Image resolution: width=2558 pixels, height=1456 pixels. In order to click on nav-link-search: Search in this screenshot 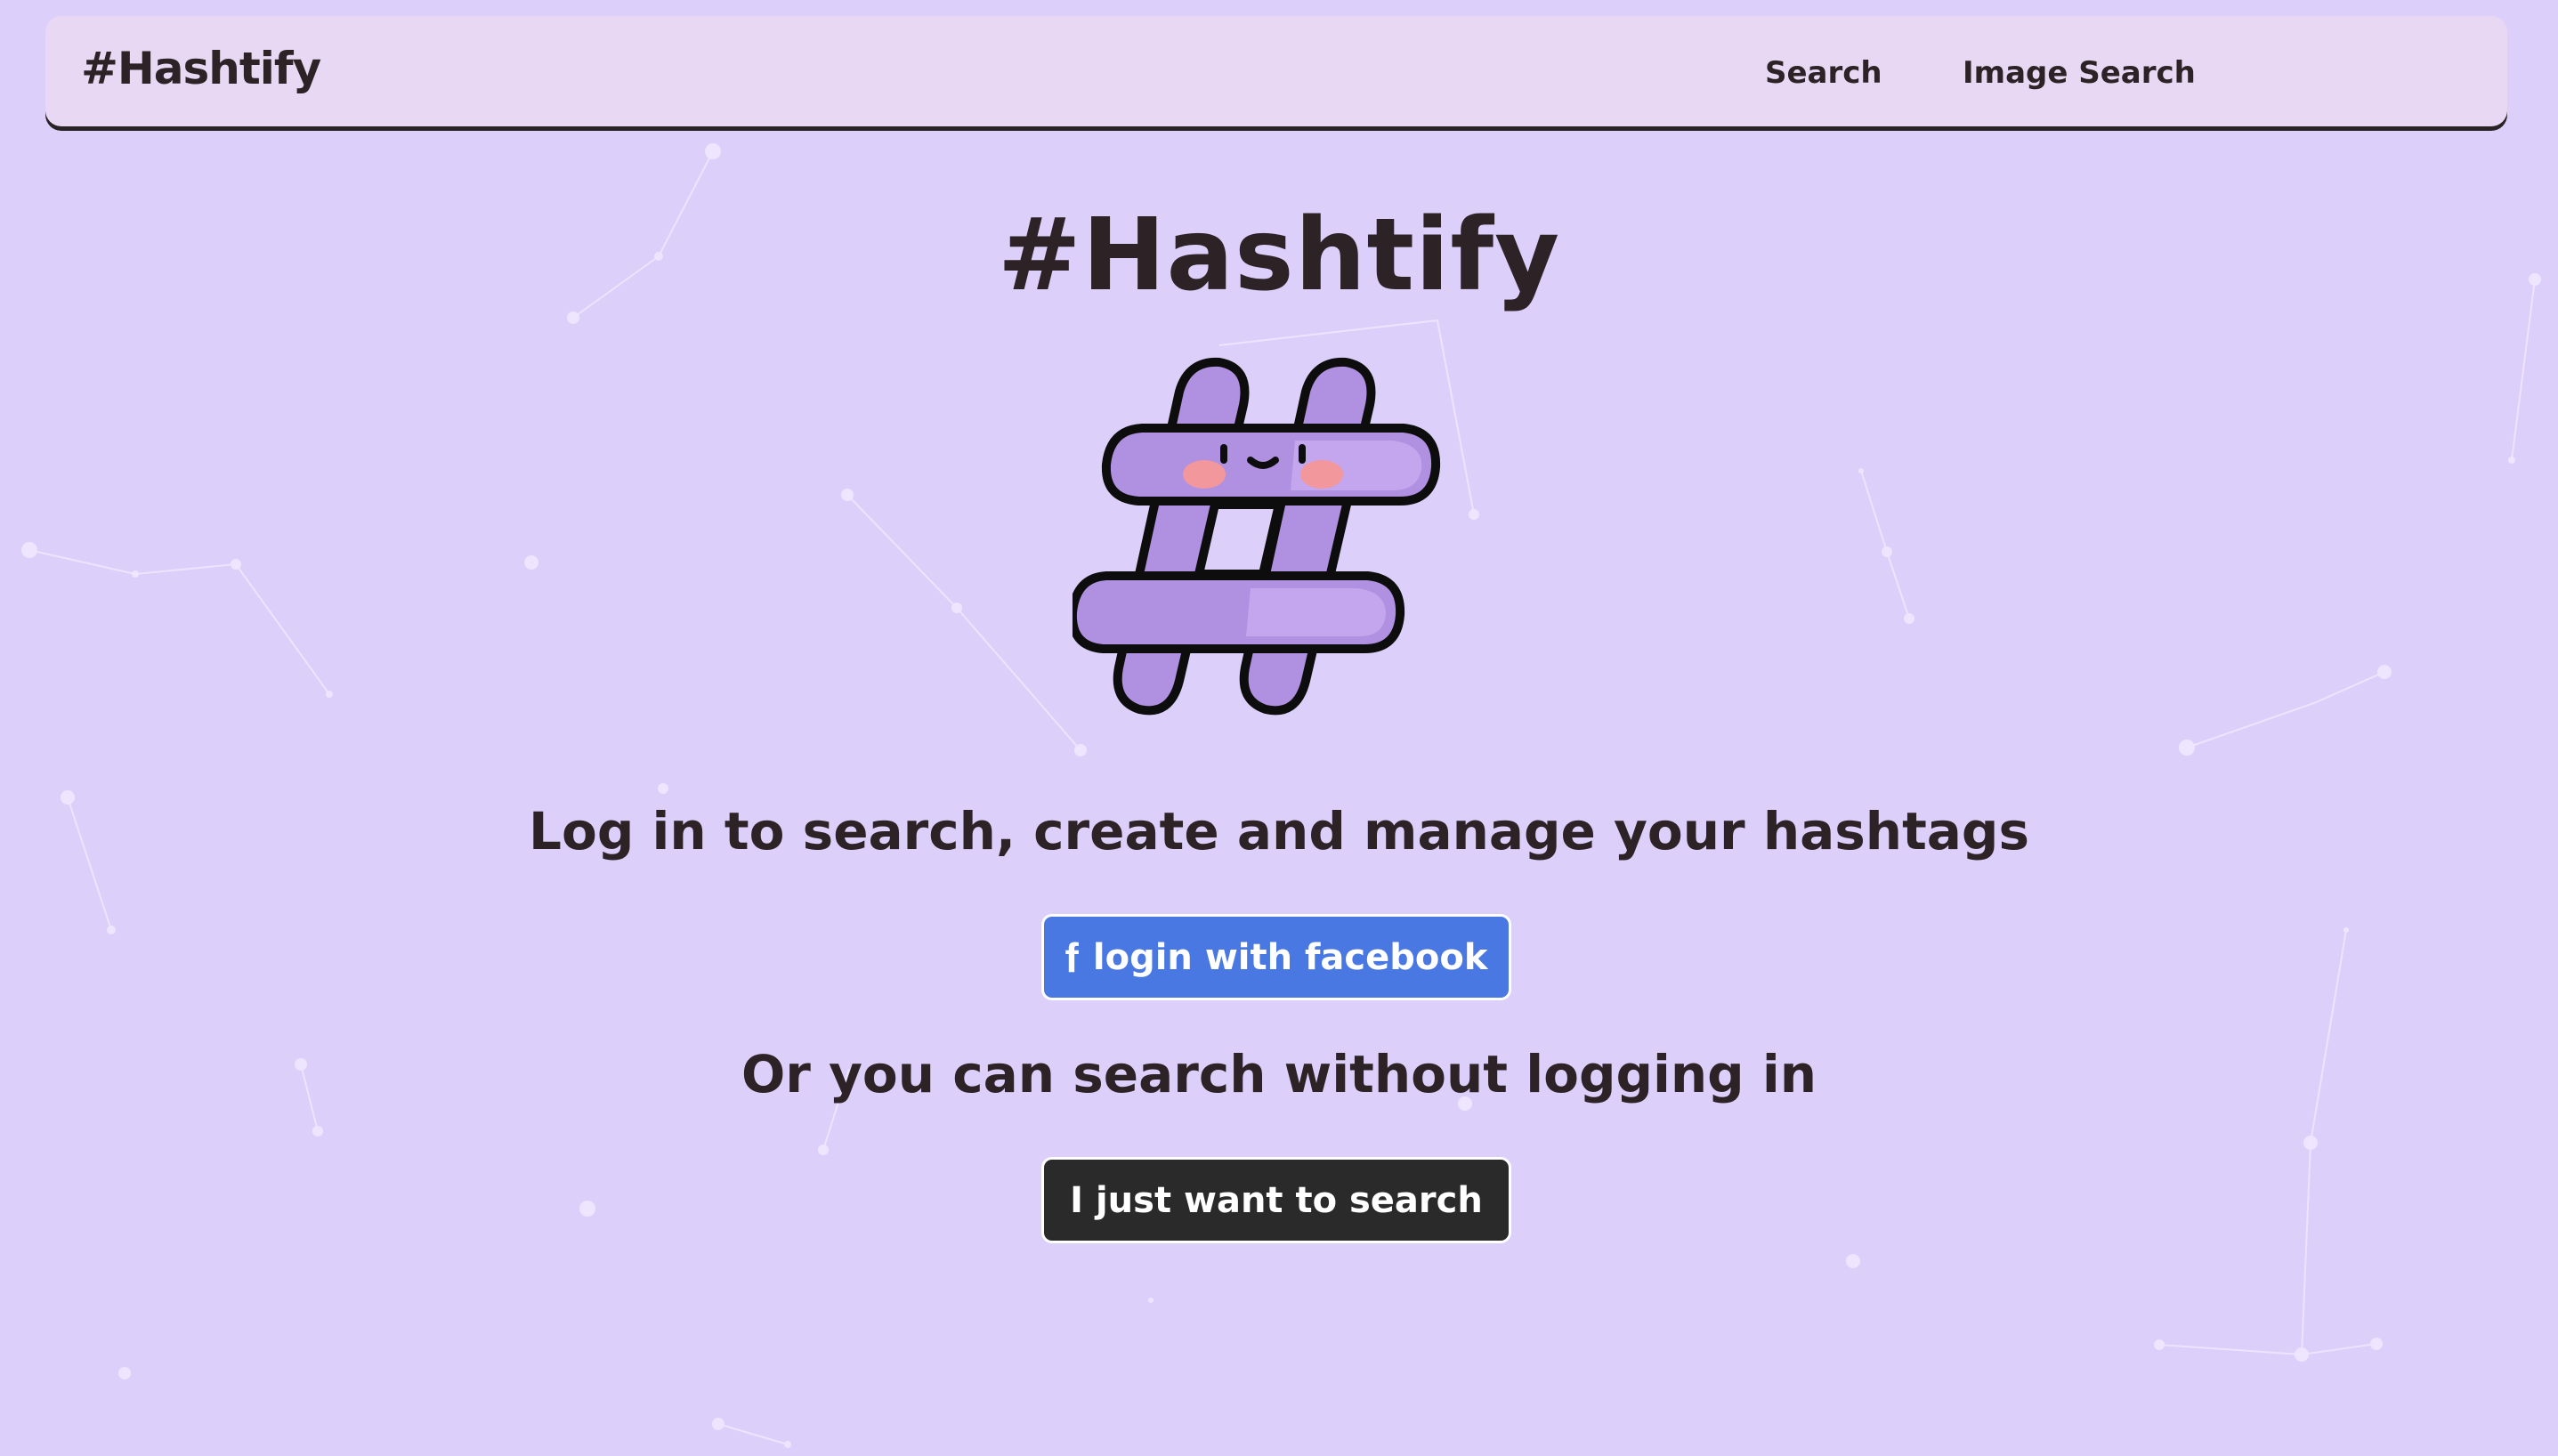, I will do `click(1823, 73)`.